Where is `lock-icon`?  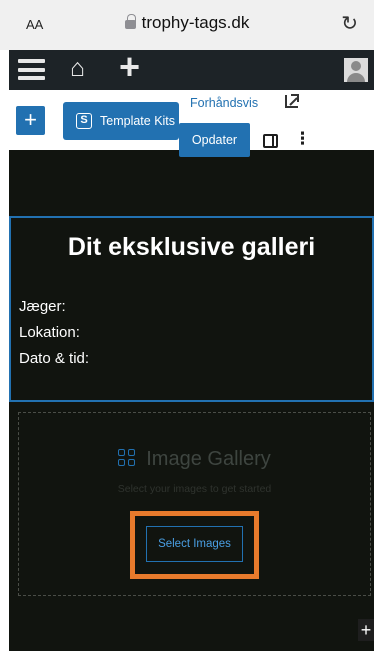 lock-icon is located at coordinates (130, 21).